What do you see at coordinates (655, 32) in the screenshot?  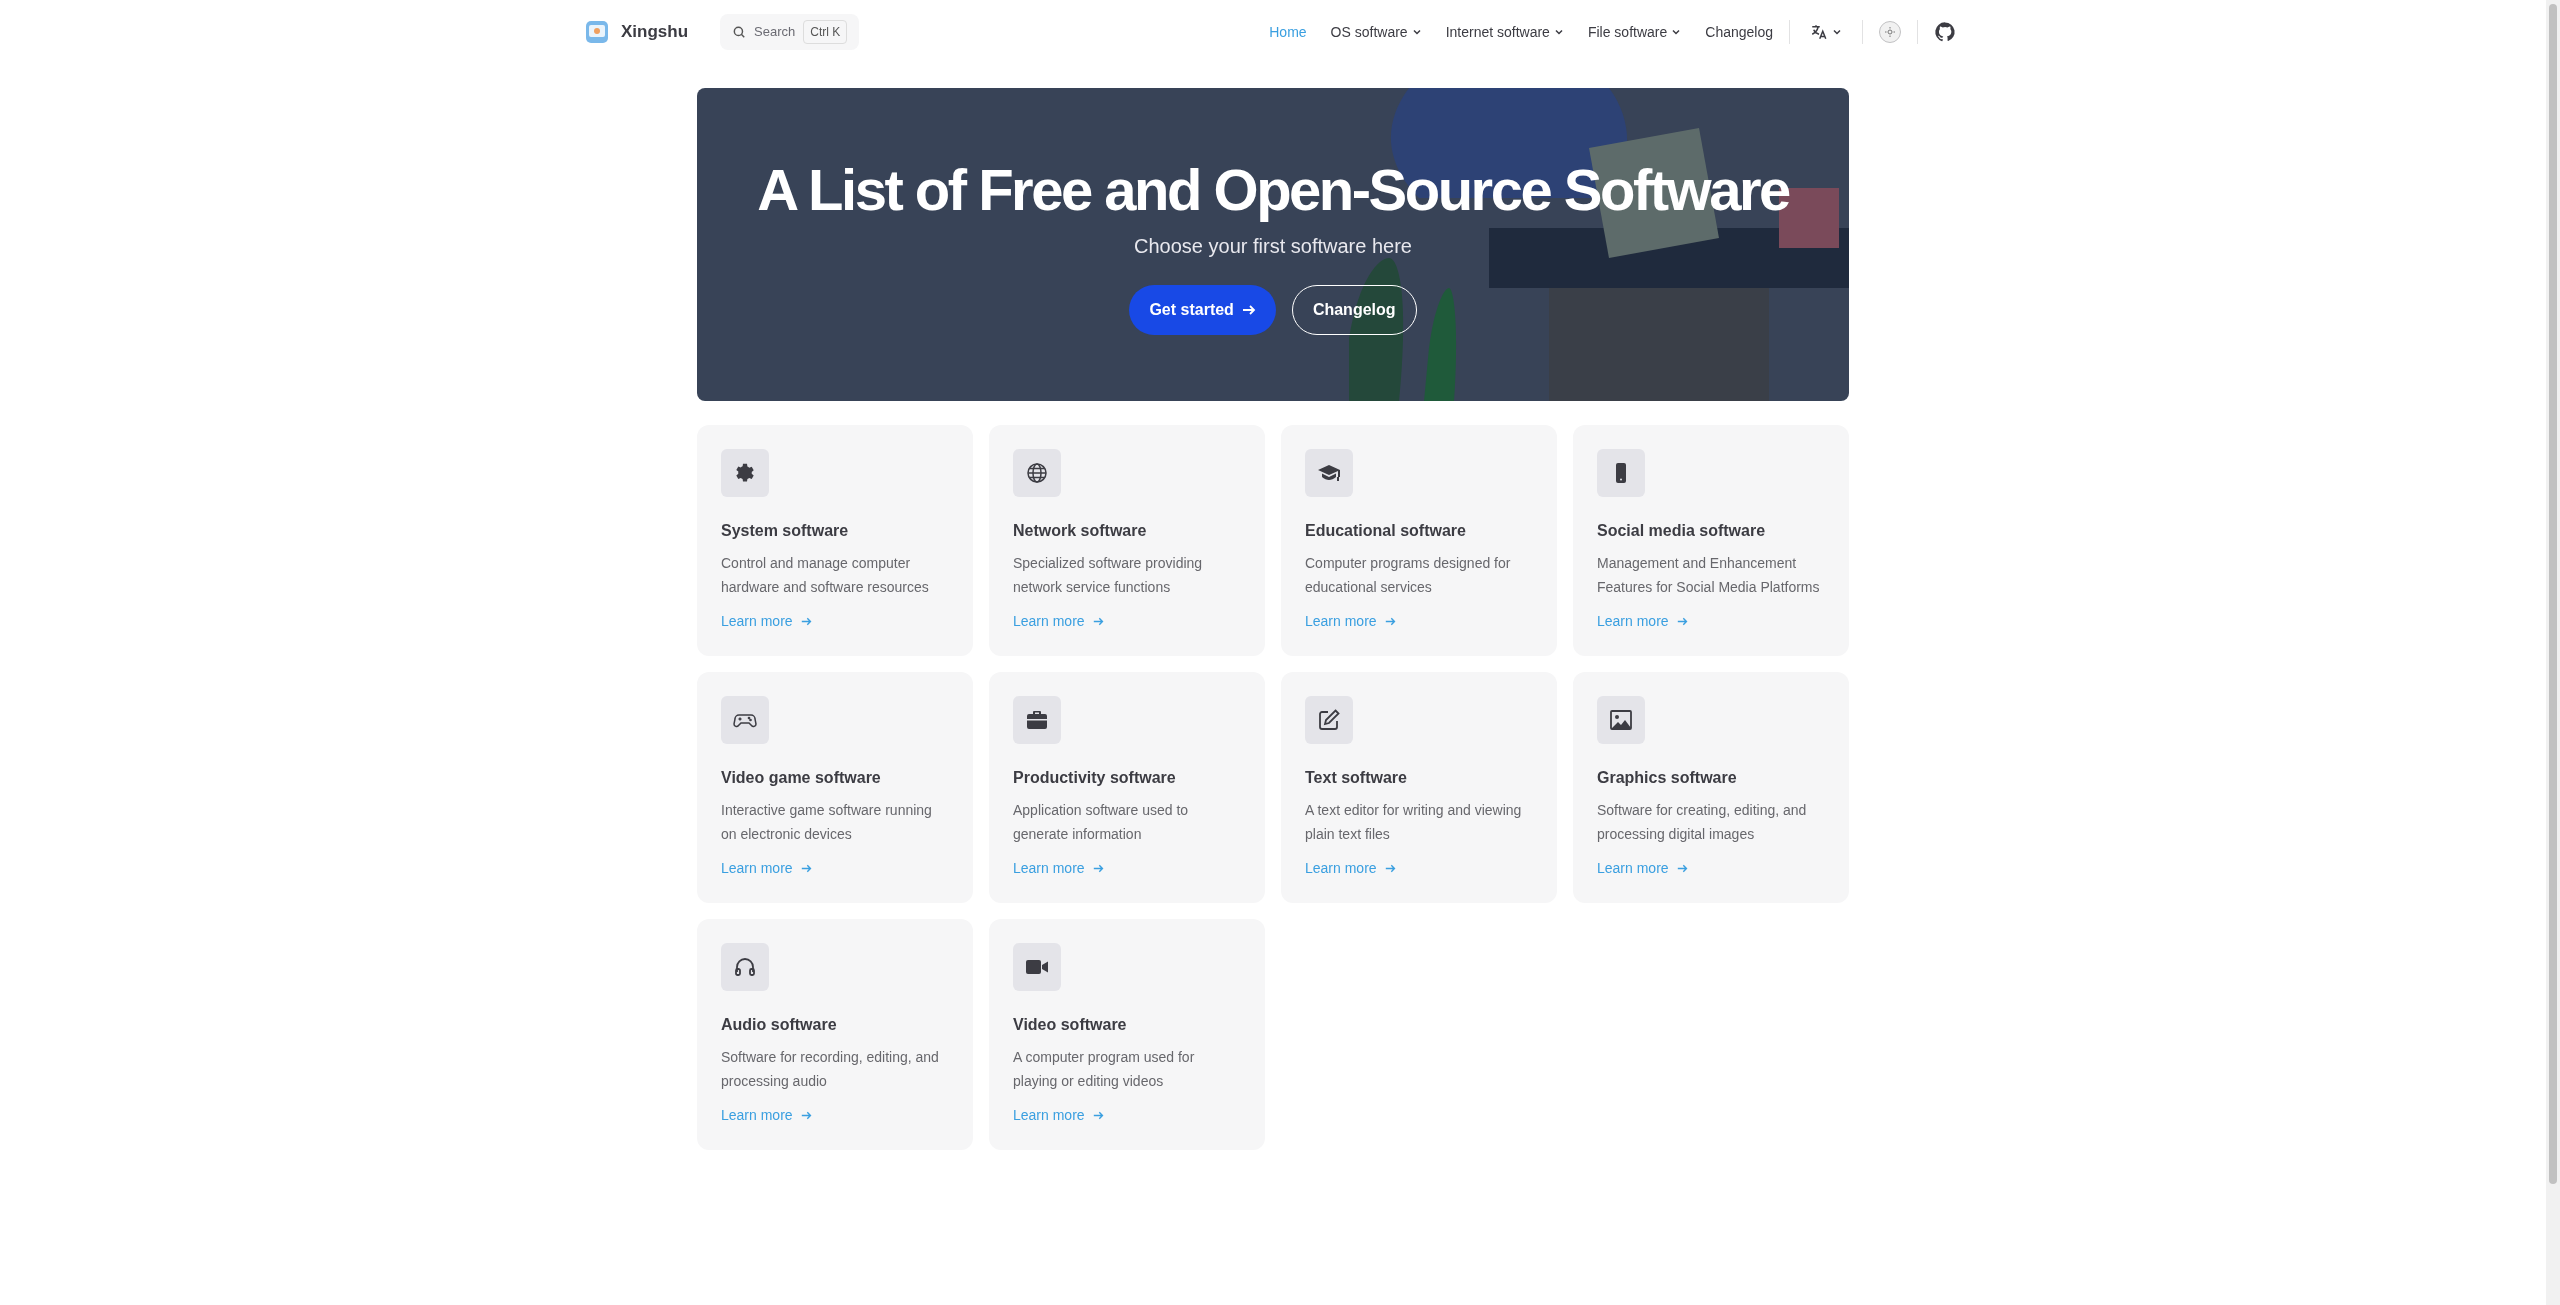 I see `site-name: Xingshu` at bounding box center [655, 32].